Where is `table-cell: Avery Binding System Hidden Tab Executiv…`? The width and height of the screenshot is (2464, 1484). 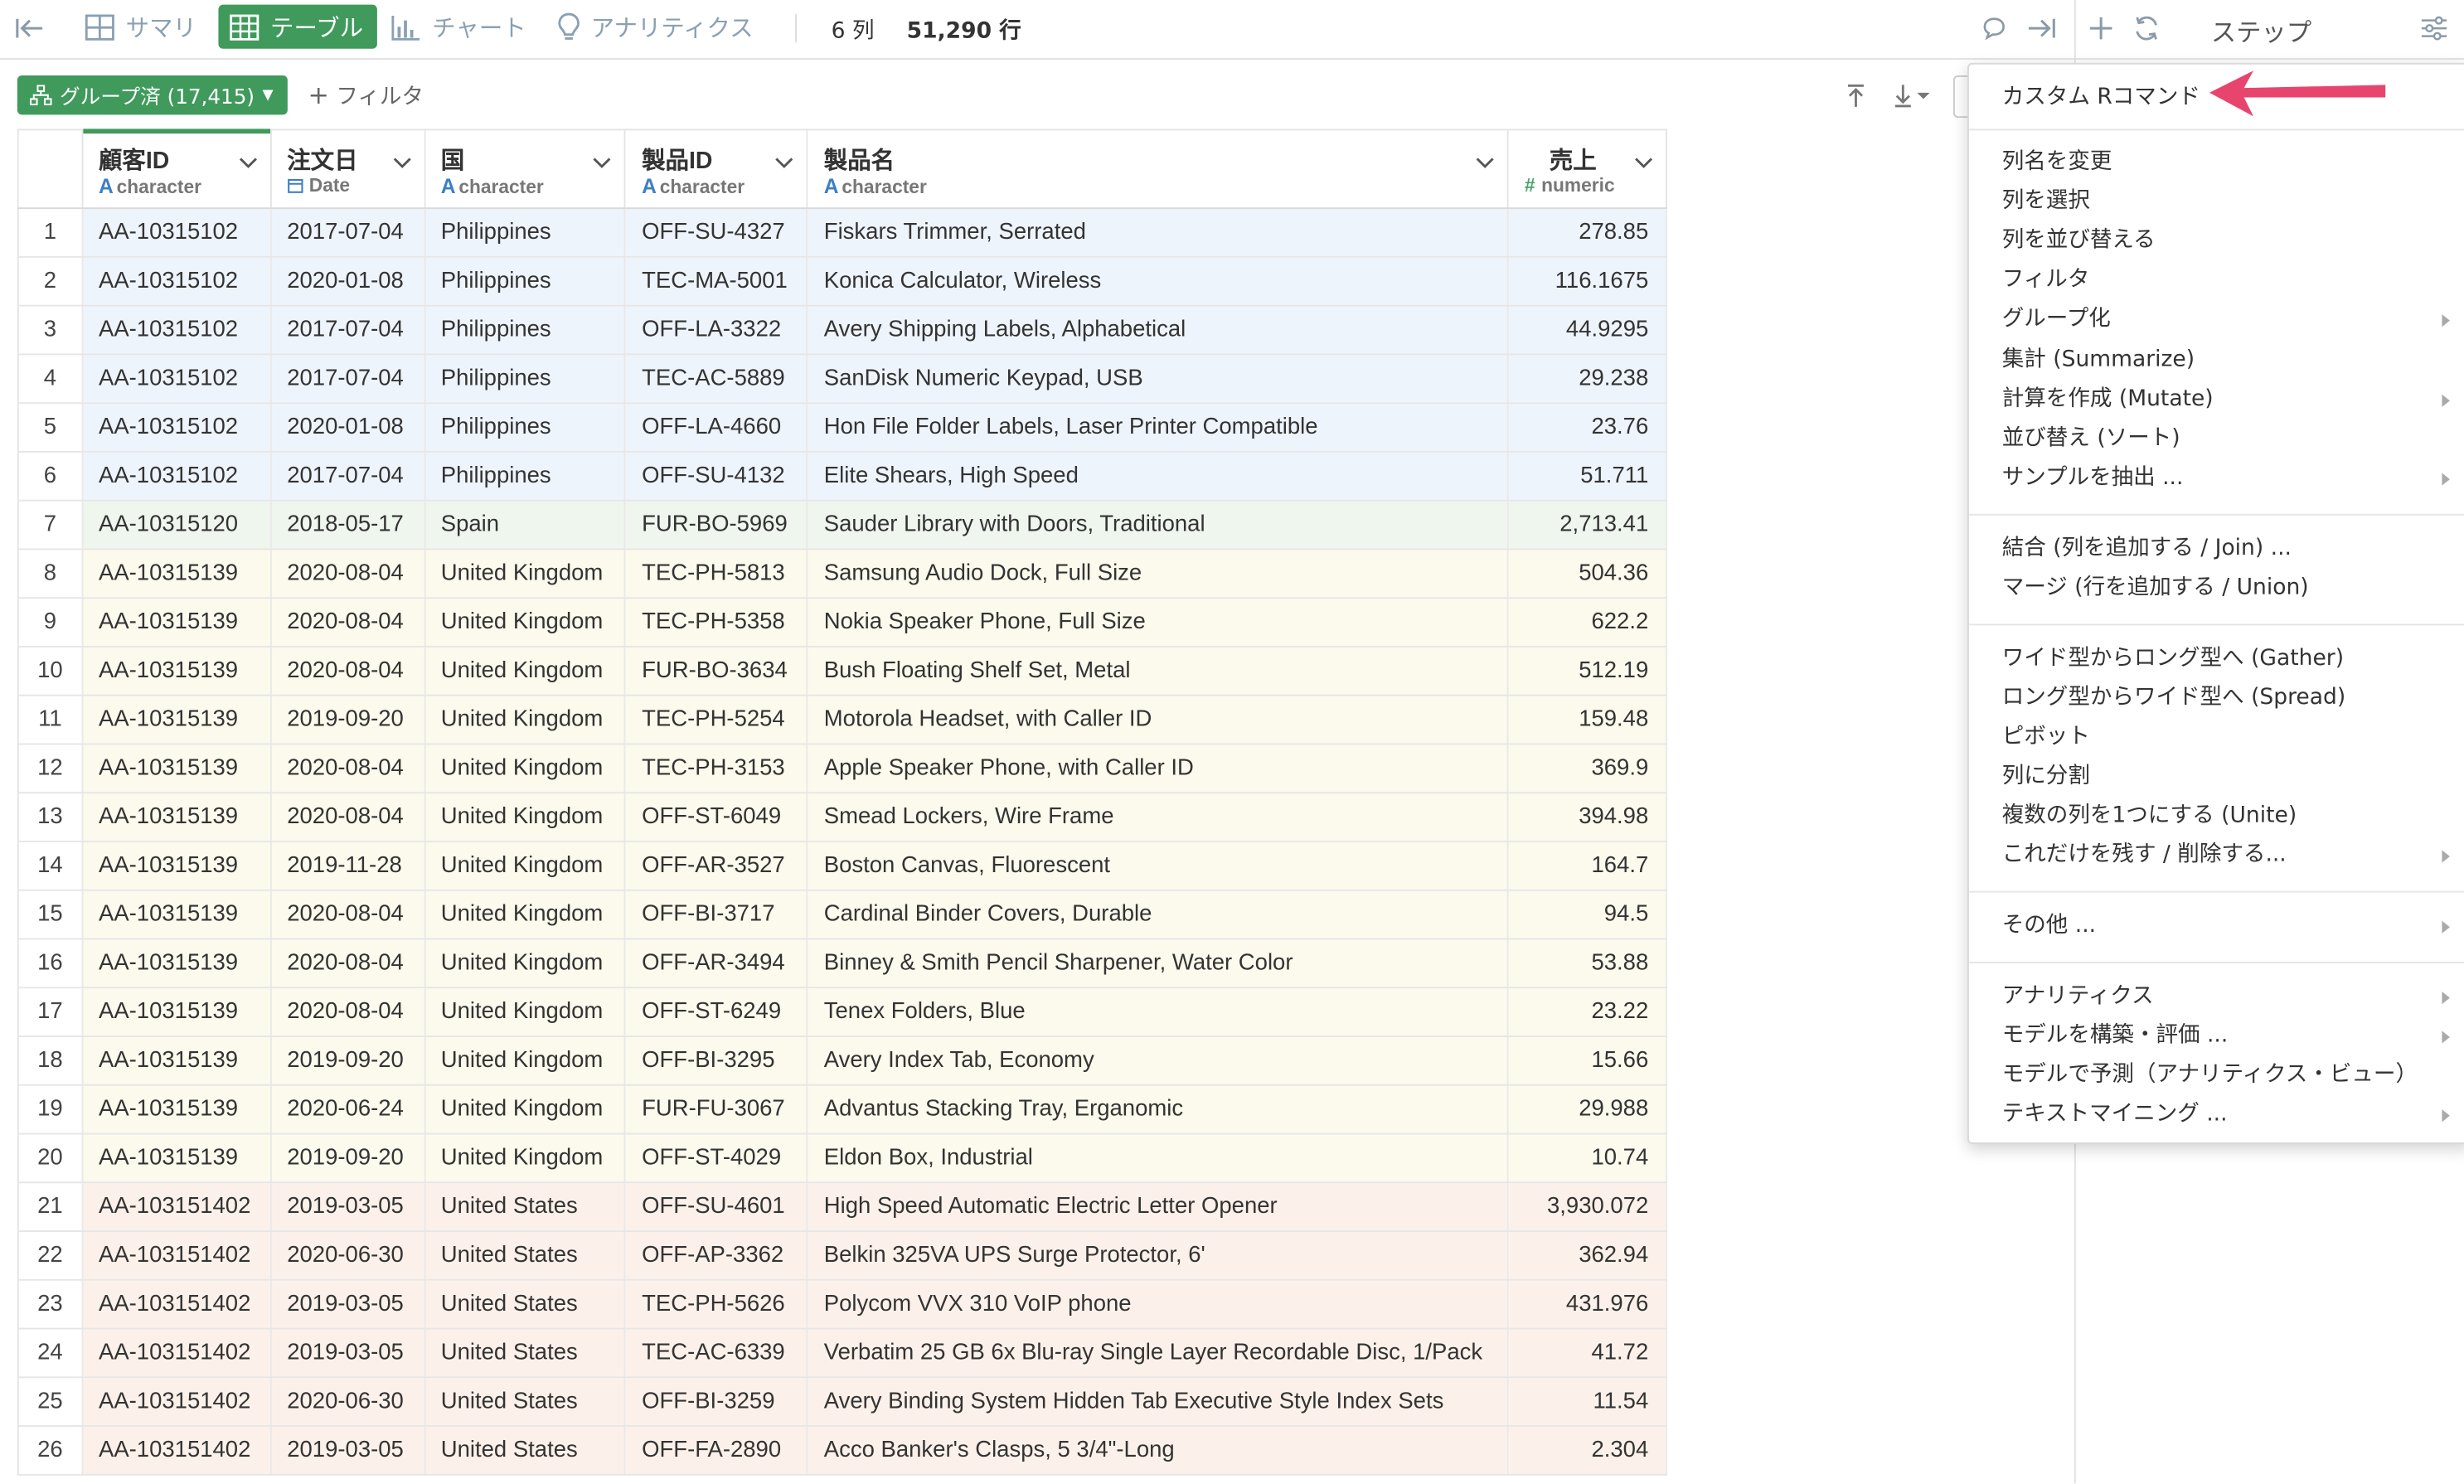 table-cell: Avery Binding System Hidden Tab Executiv… is located at coordinates (1158, 1402).